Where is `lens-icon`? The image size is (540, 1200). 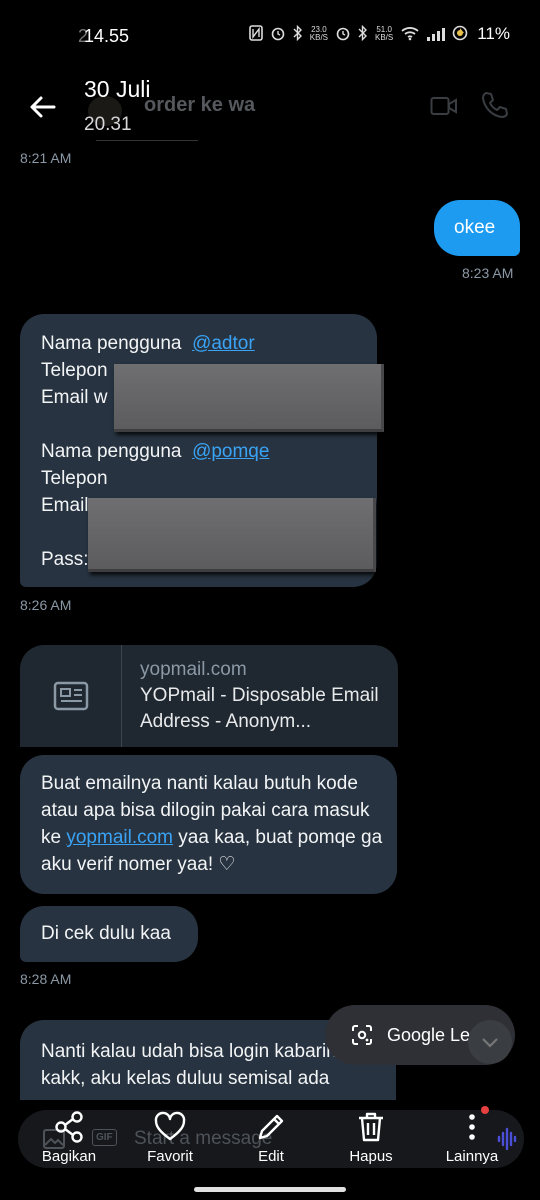
lens-icon is located at coordinates (362, 1035).